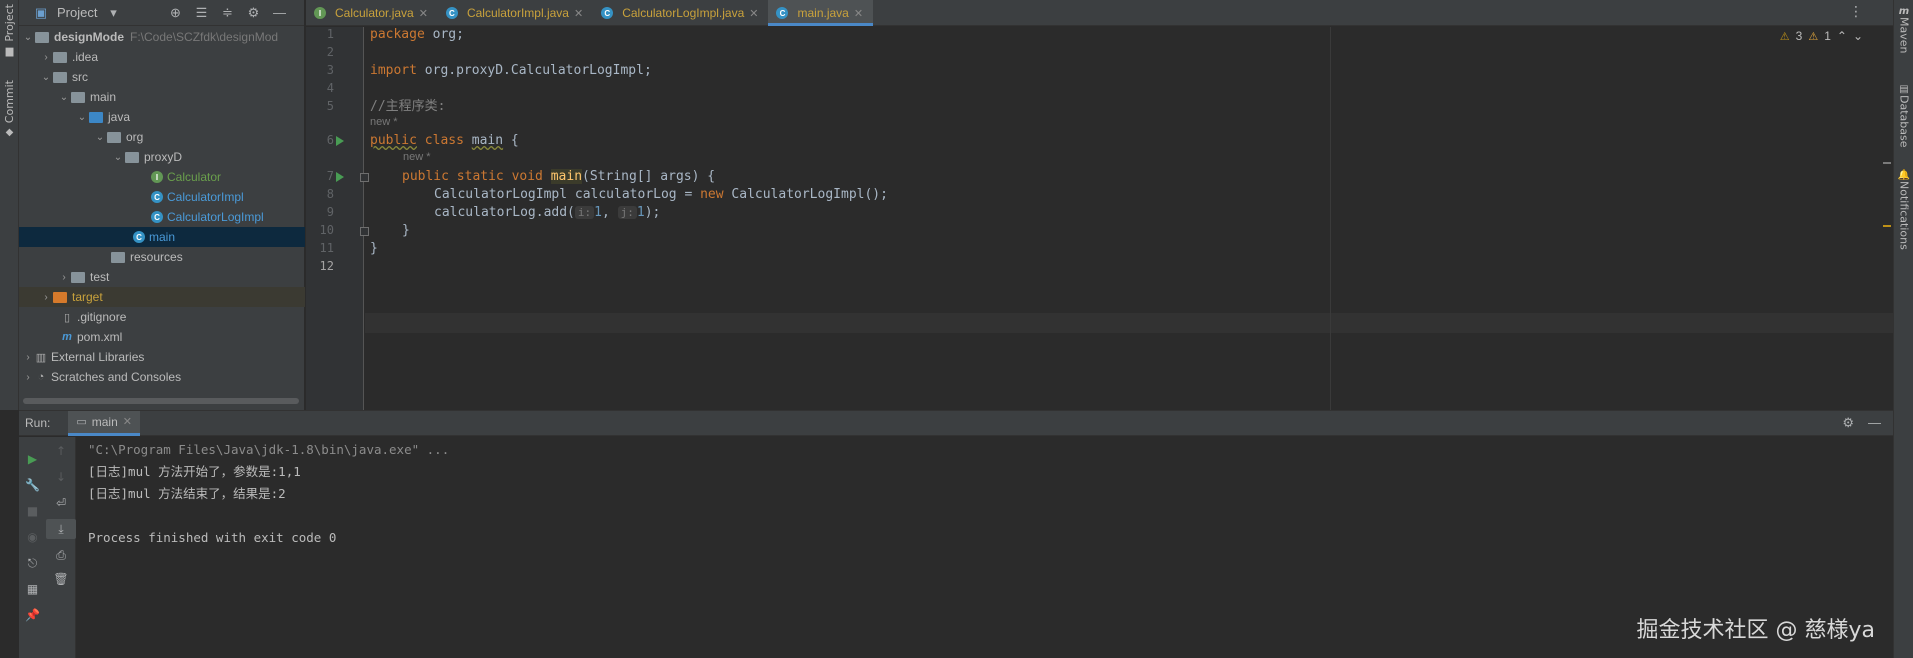 Image resolution: width=1913 pixels, height=658 pixels. What do you see at coordinates (61, 503) in the screenshot?
I see `soft-wrap-icon: ⏎` at bounding box center [61, 503].